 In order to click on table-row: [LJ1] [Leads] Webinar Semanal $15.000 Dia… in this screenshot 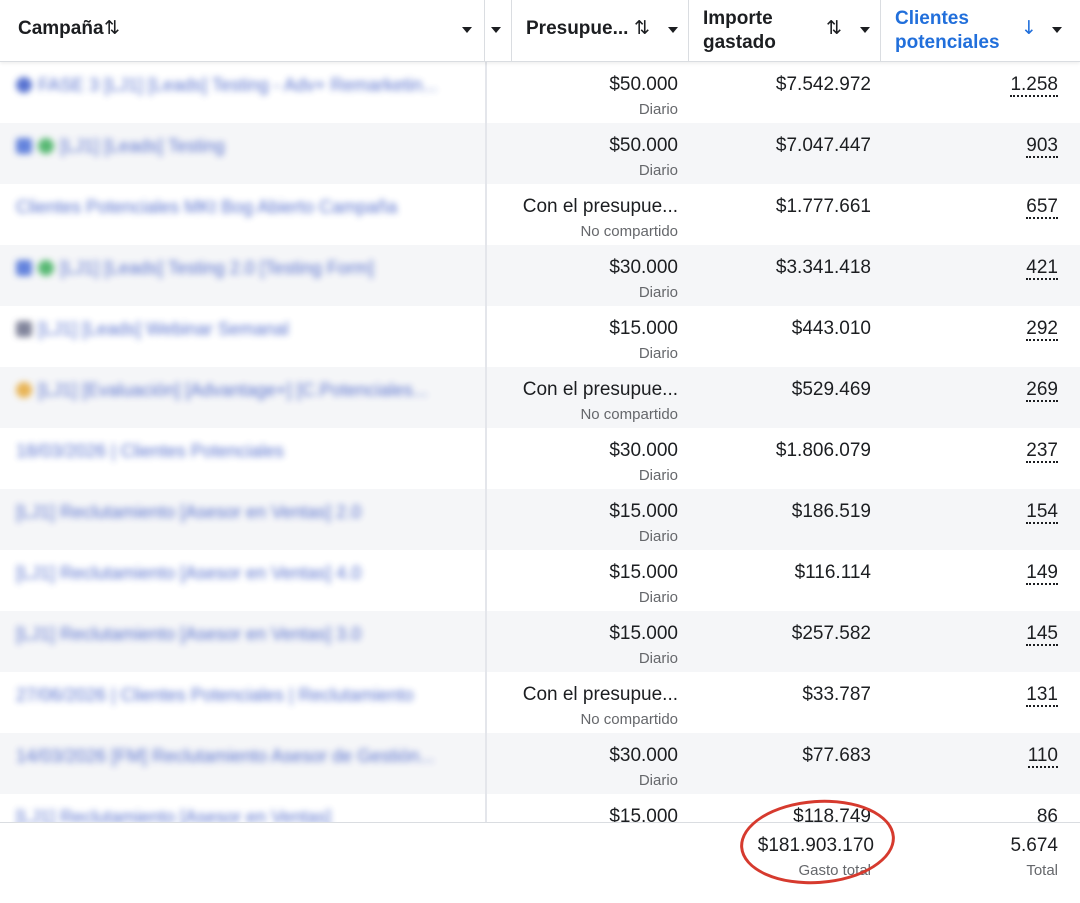, I will do `click(540, 336)`.